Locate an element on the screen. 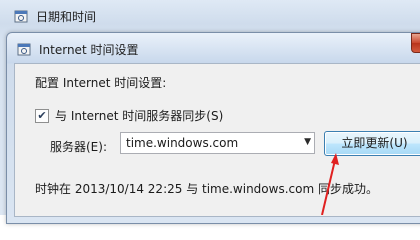  red-arrow-annotation is located at coordinates (330, 184).